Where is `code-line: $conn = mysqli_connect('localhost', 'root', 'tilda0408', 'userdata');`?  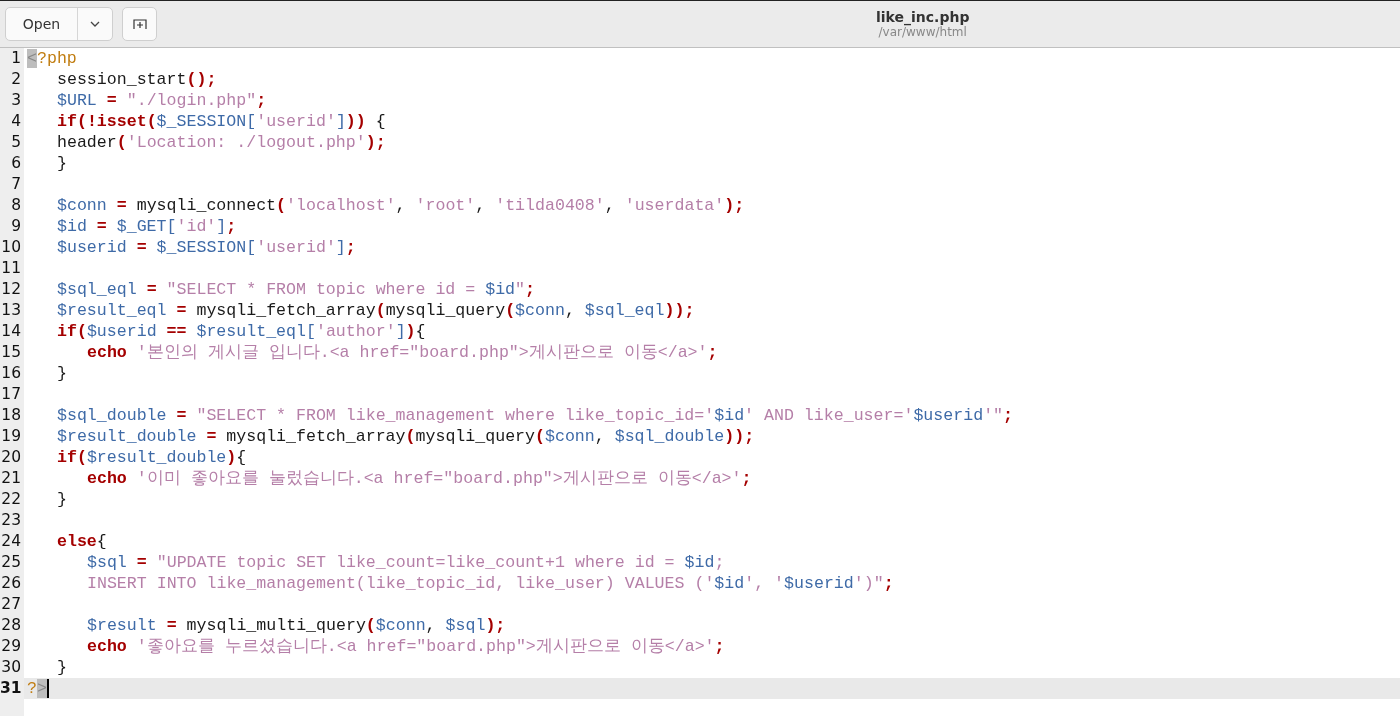
code-line: $conn = mysqli_connect('localhost', 'root', 'tilda0408', 'userdata'); is located at coordinates (400, 205).